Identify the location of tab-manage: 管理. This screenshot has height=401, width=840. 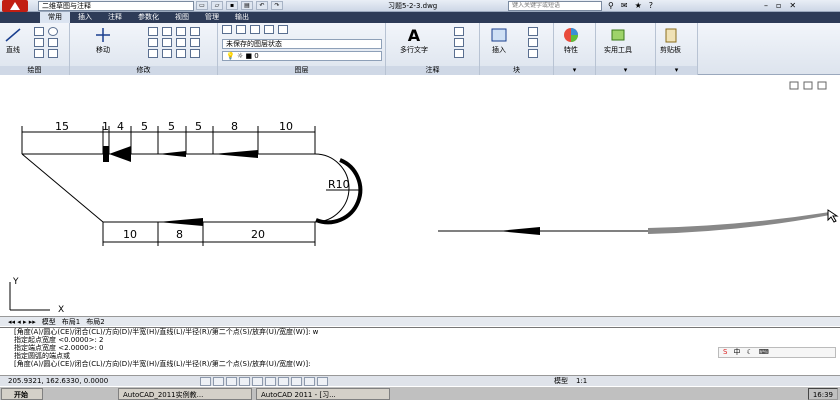
(212, 17).